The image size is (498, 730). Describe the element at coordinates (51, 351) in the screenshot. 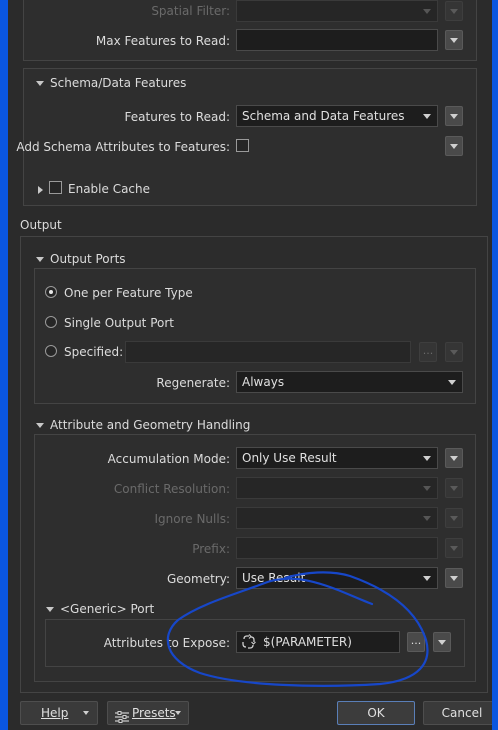

I see `specified-radio` at that location.